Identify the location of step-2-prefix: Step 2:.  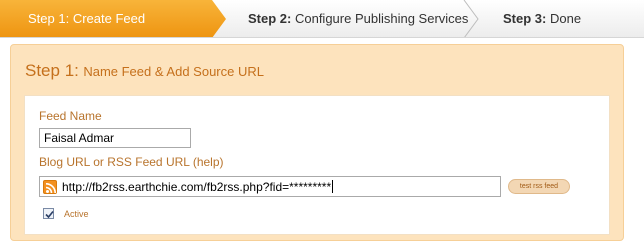
(270, 18).